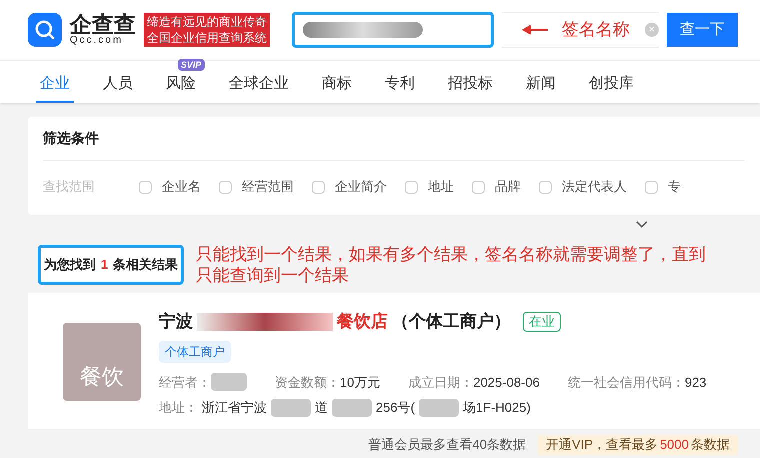 This screenshot has width=760, height=458. I want to click on nav-tab: 专利, so click(400, 87).